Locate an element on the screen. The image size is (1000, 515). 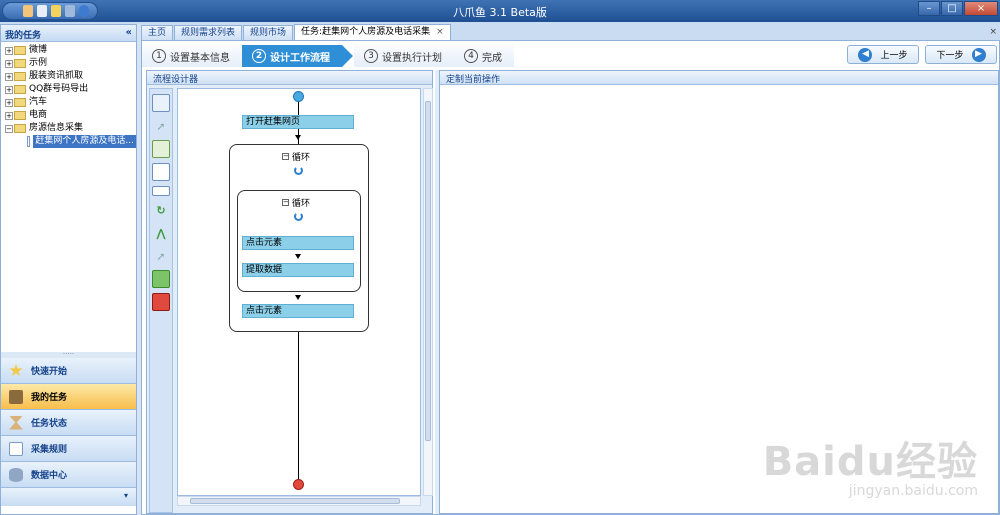
nav-task-status: 任务状态 is located at coordinates (68, 423).